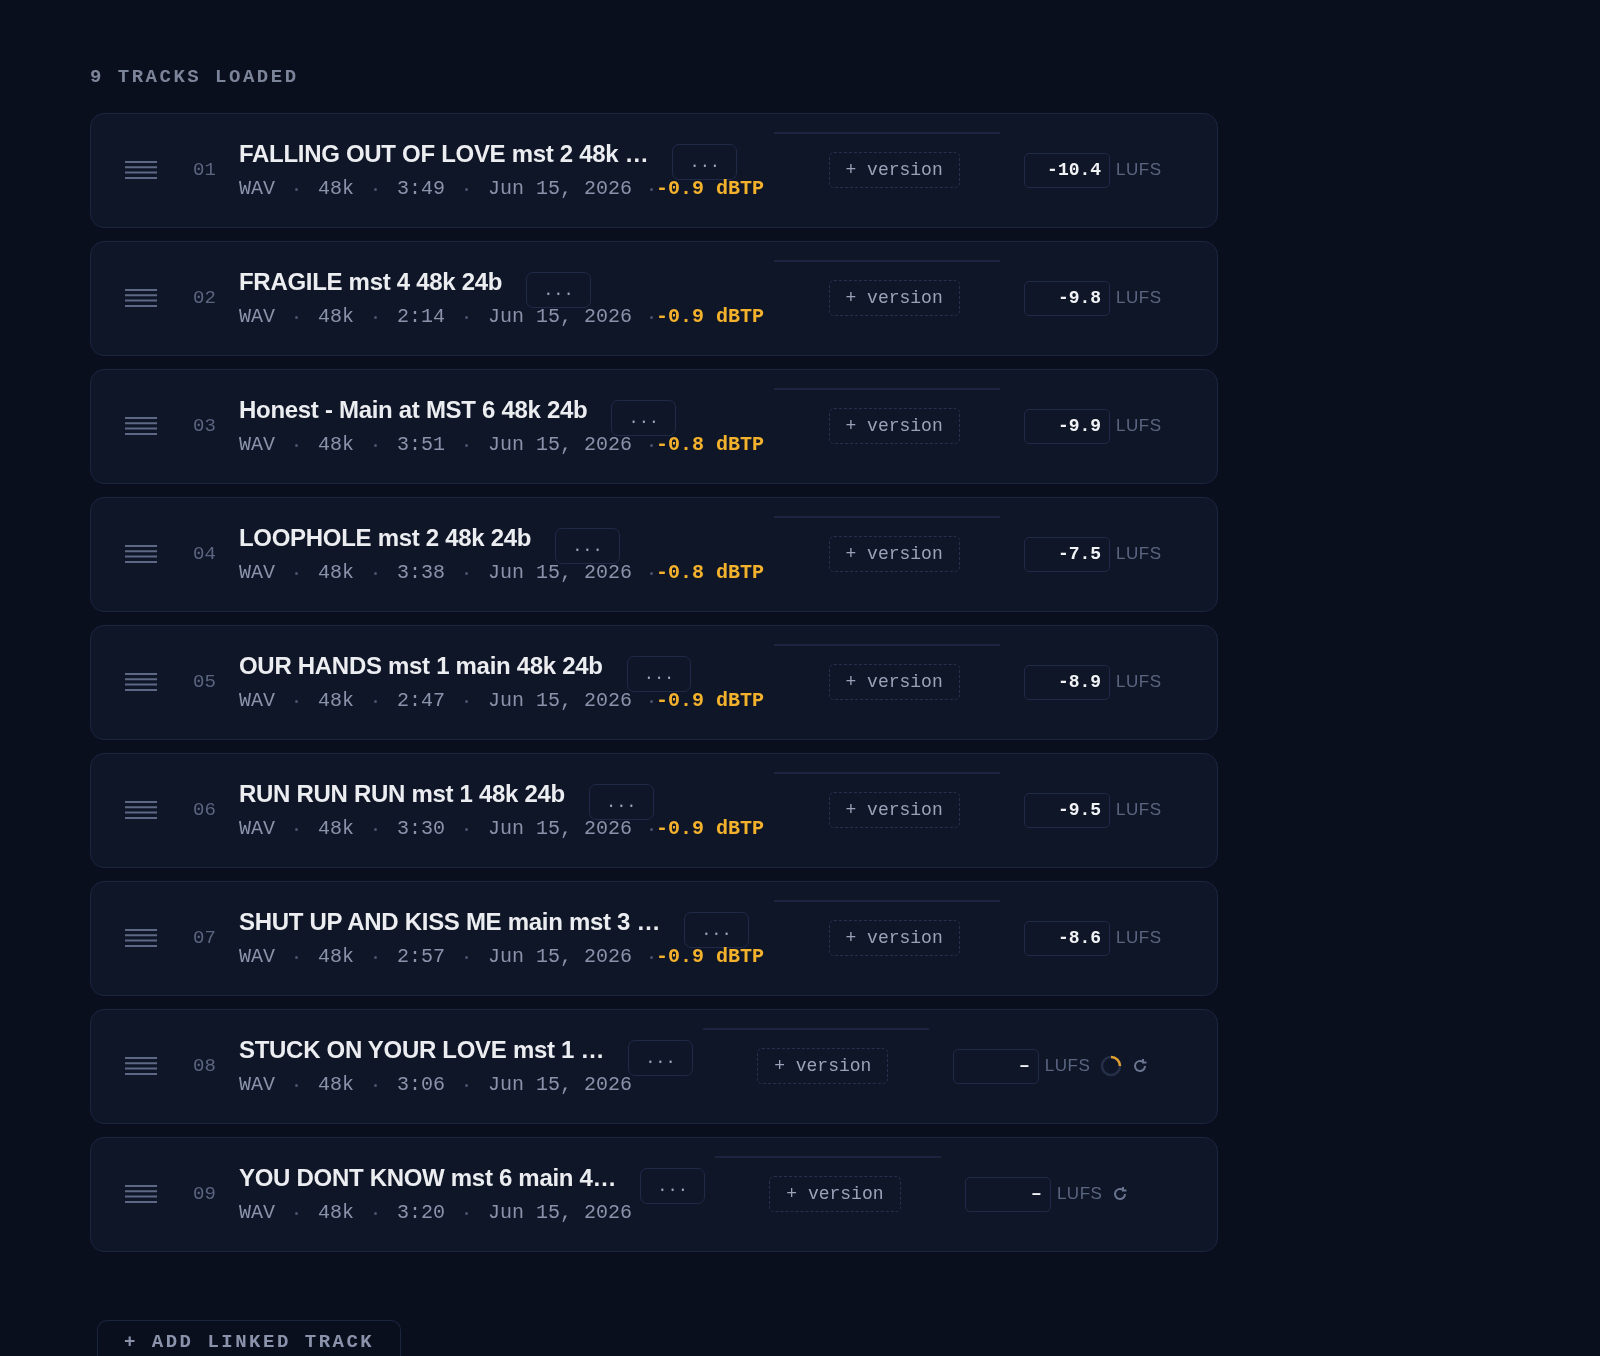  Describe the element at coordinates (421, 666) in the screenshot. I see `track-title: OUR HANDS mst 1 main 48k 24b` at that location.